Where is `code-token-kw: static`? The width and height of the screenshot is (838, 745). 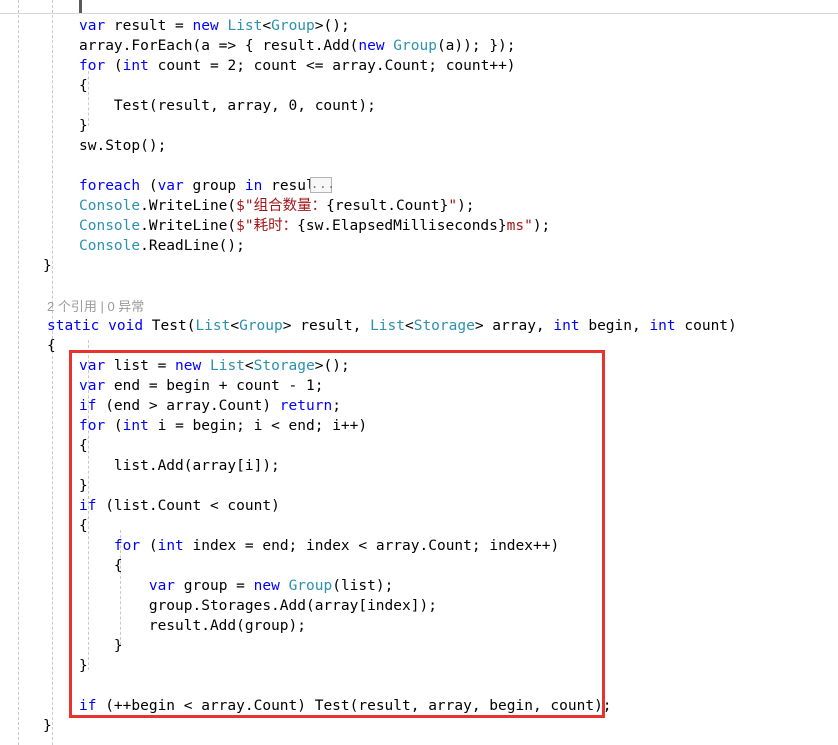
code-token-kw: static is located at coordinates (73, 326).